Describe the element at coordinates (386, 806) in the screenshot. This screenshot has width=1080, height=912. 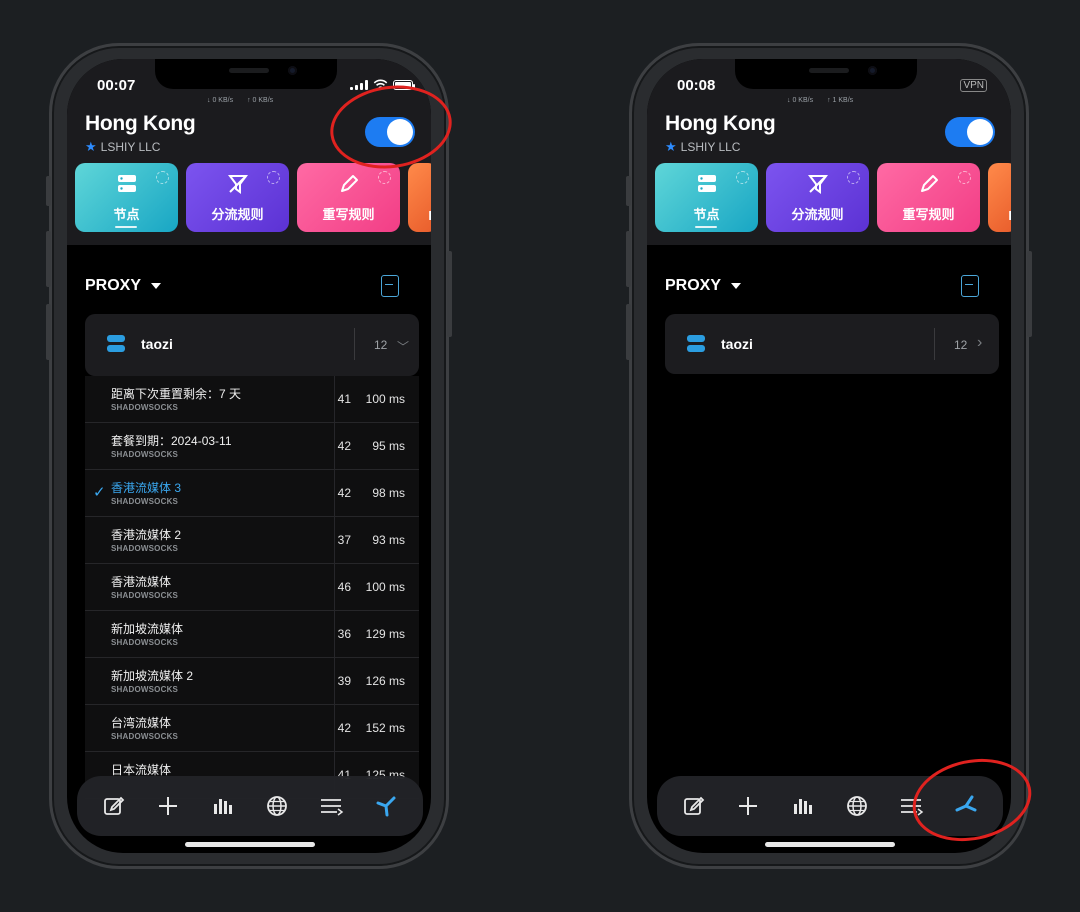
I see `fan-icon` at that location.